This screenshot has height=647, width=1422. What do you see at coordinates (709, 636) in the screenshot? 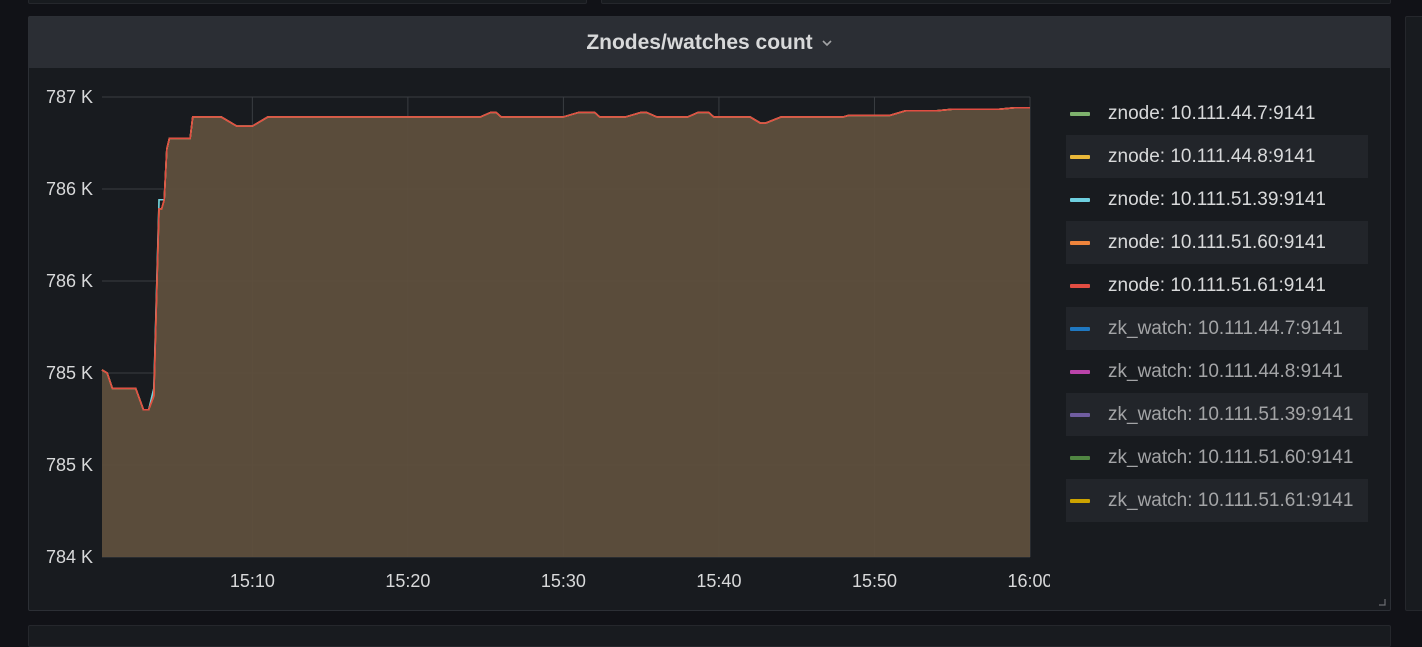
I see `bottom-neighbor-panel` at bounding box center [709, 636].